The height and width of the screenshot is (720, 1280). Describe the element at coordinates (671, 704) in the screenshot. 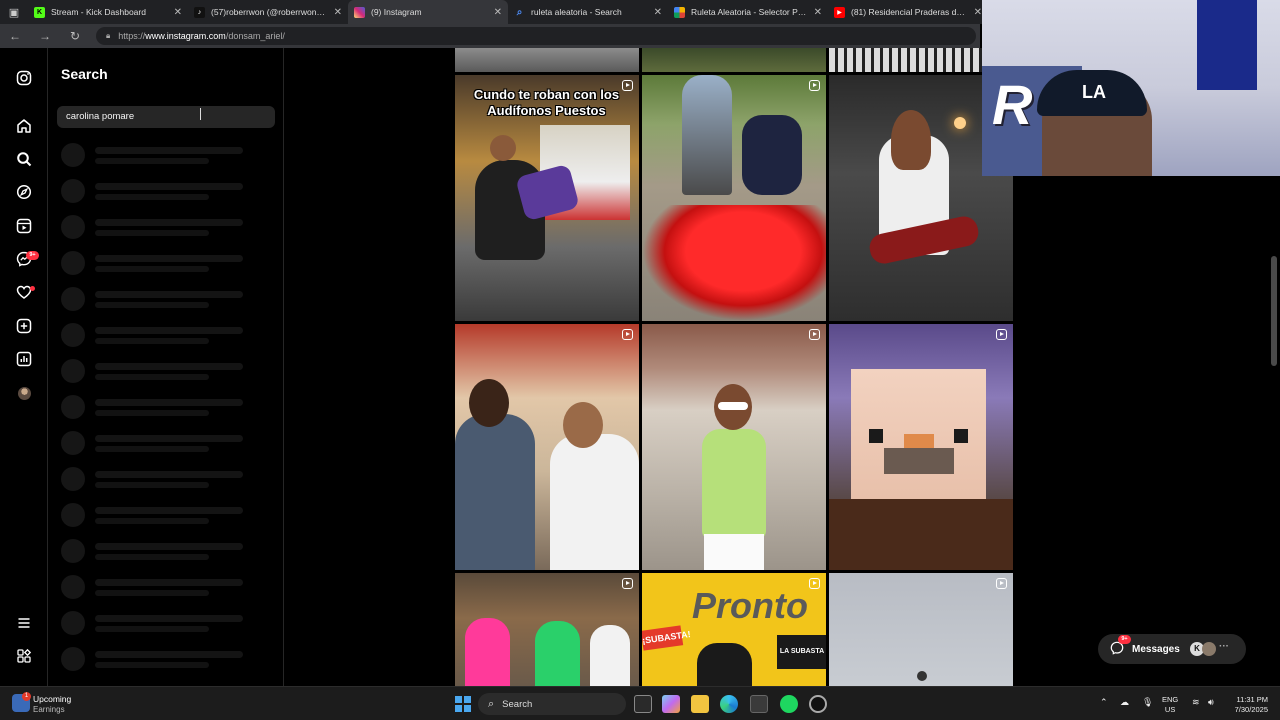

I see `copilot-icon` at that location.